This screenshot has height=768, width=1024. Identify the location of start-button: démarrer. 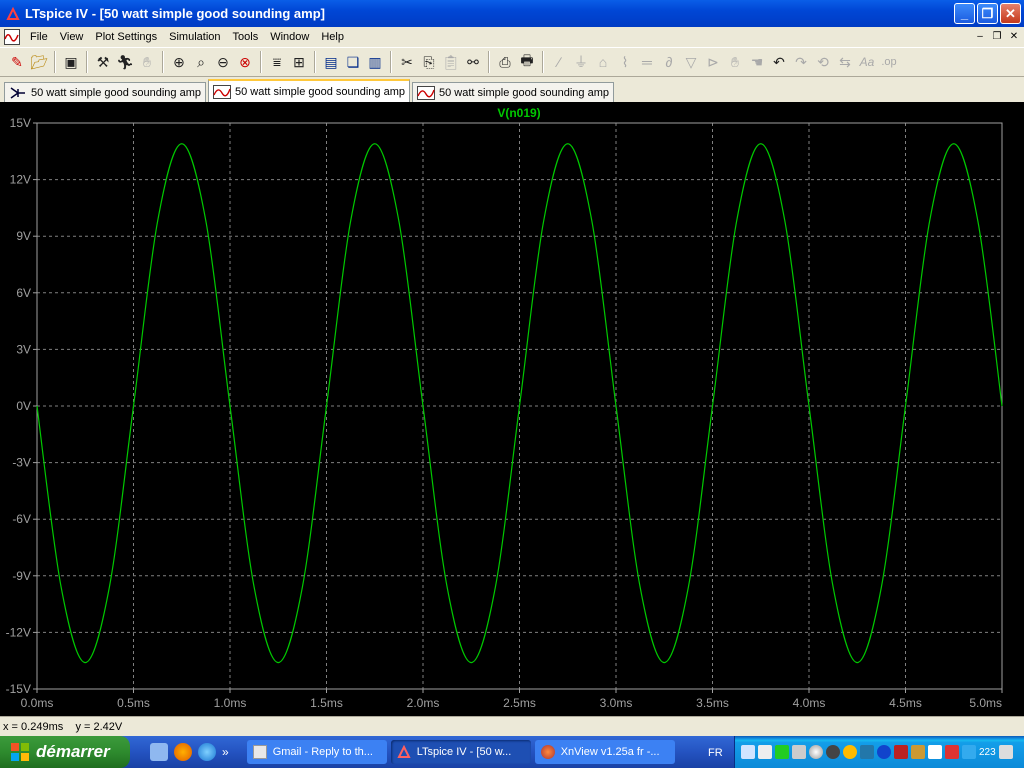
(65, 752).